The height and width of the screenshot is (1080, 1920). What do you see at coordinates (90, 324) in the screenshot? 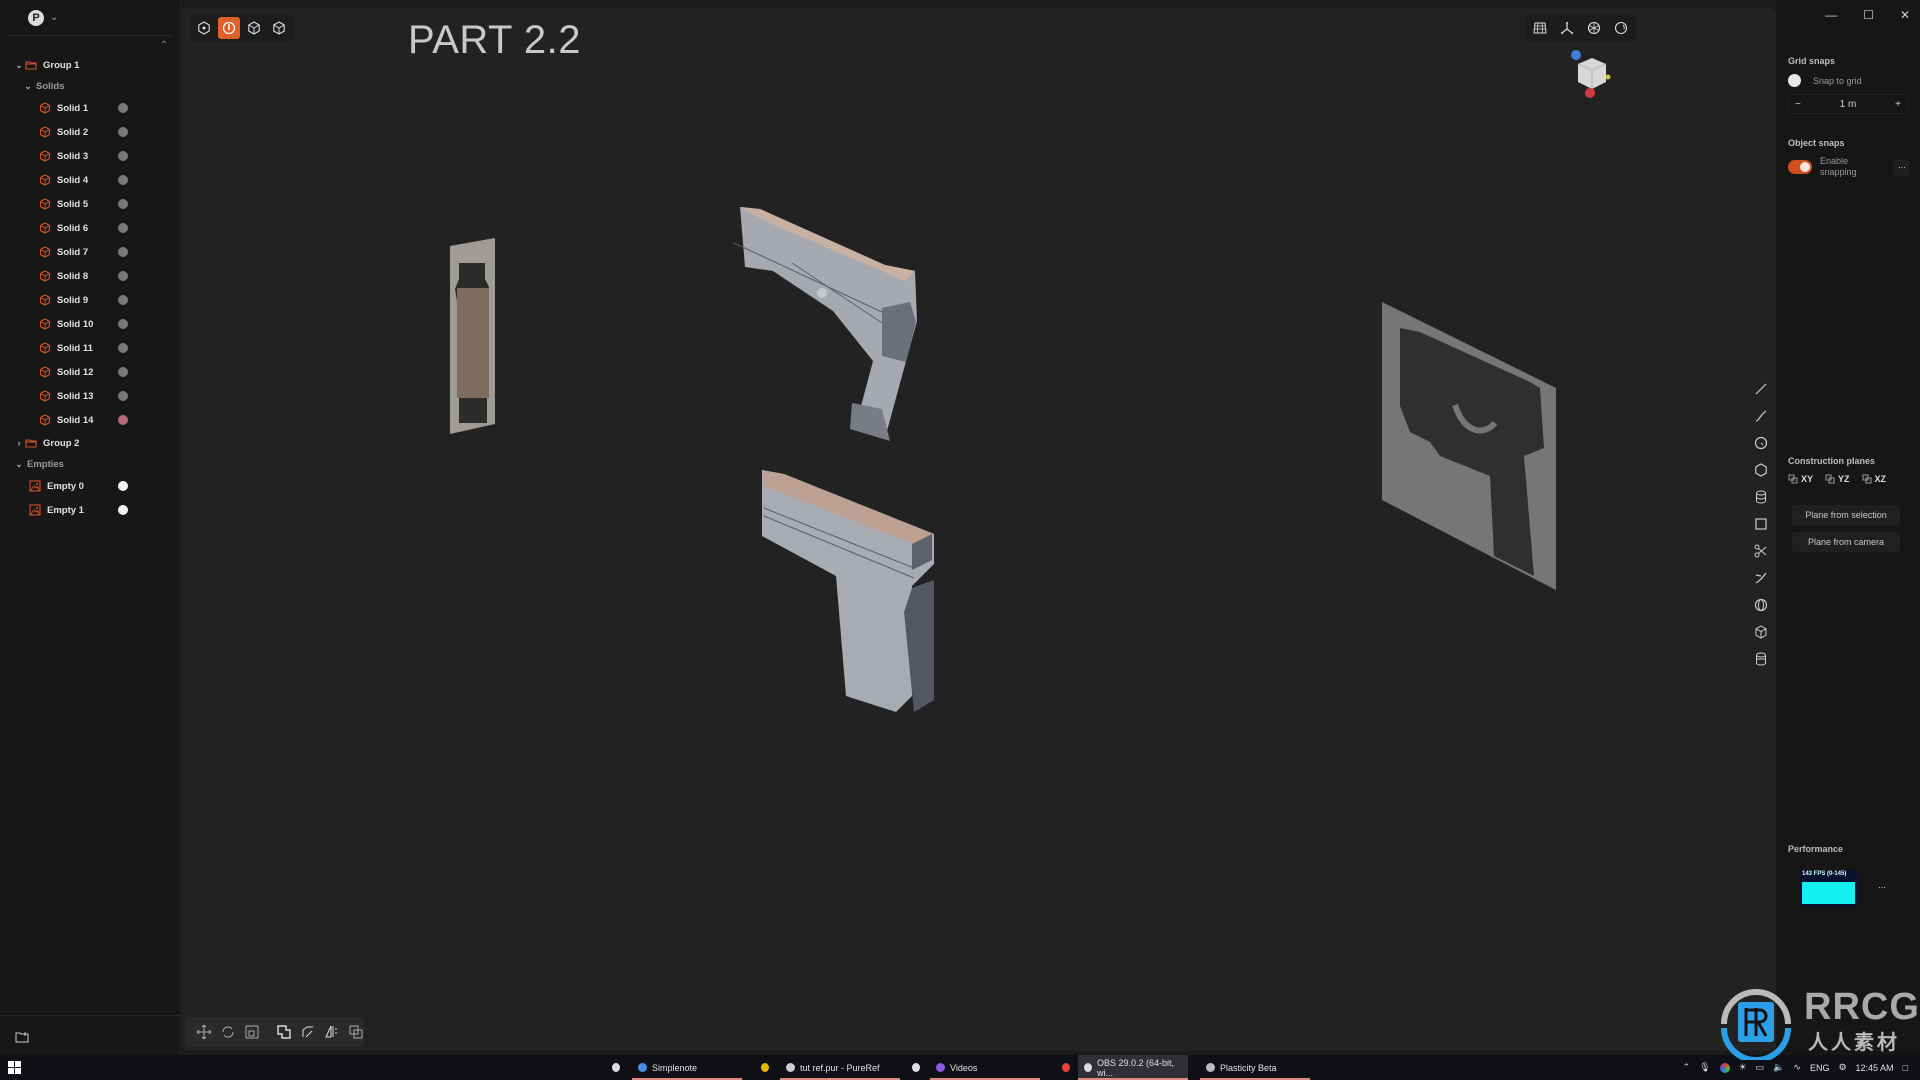
I see `outliner-item-solid: Solid 10` at bounding box center [90, 324].